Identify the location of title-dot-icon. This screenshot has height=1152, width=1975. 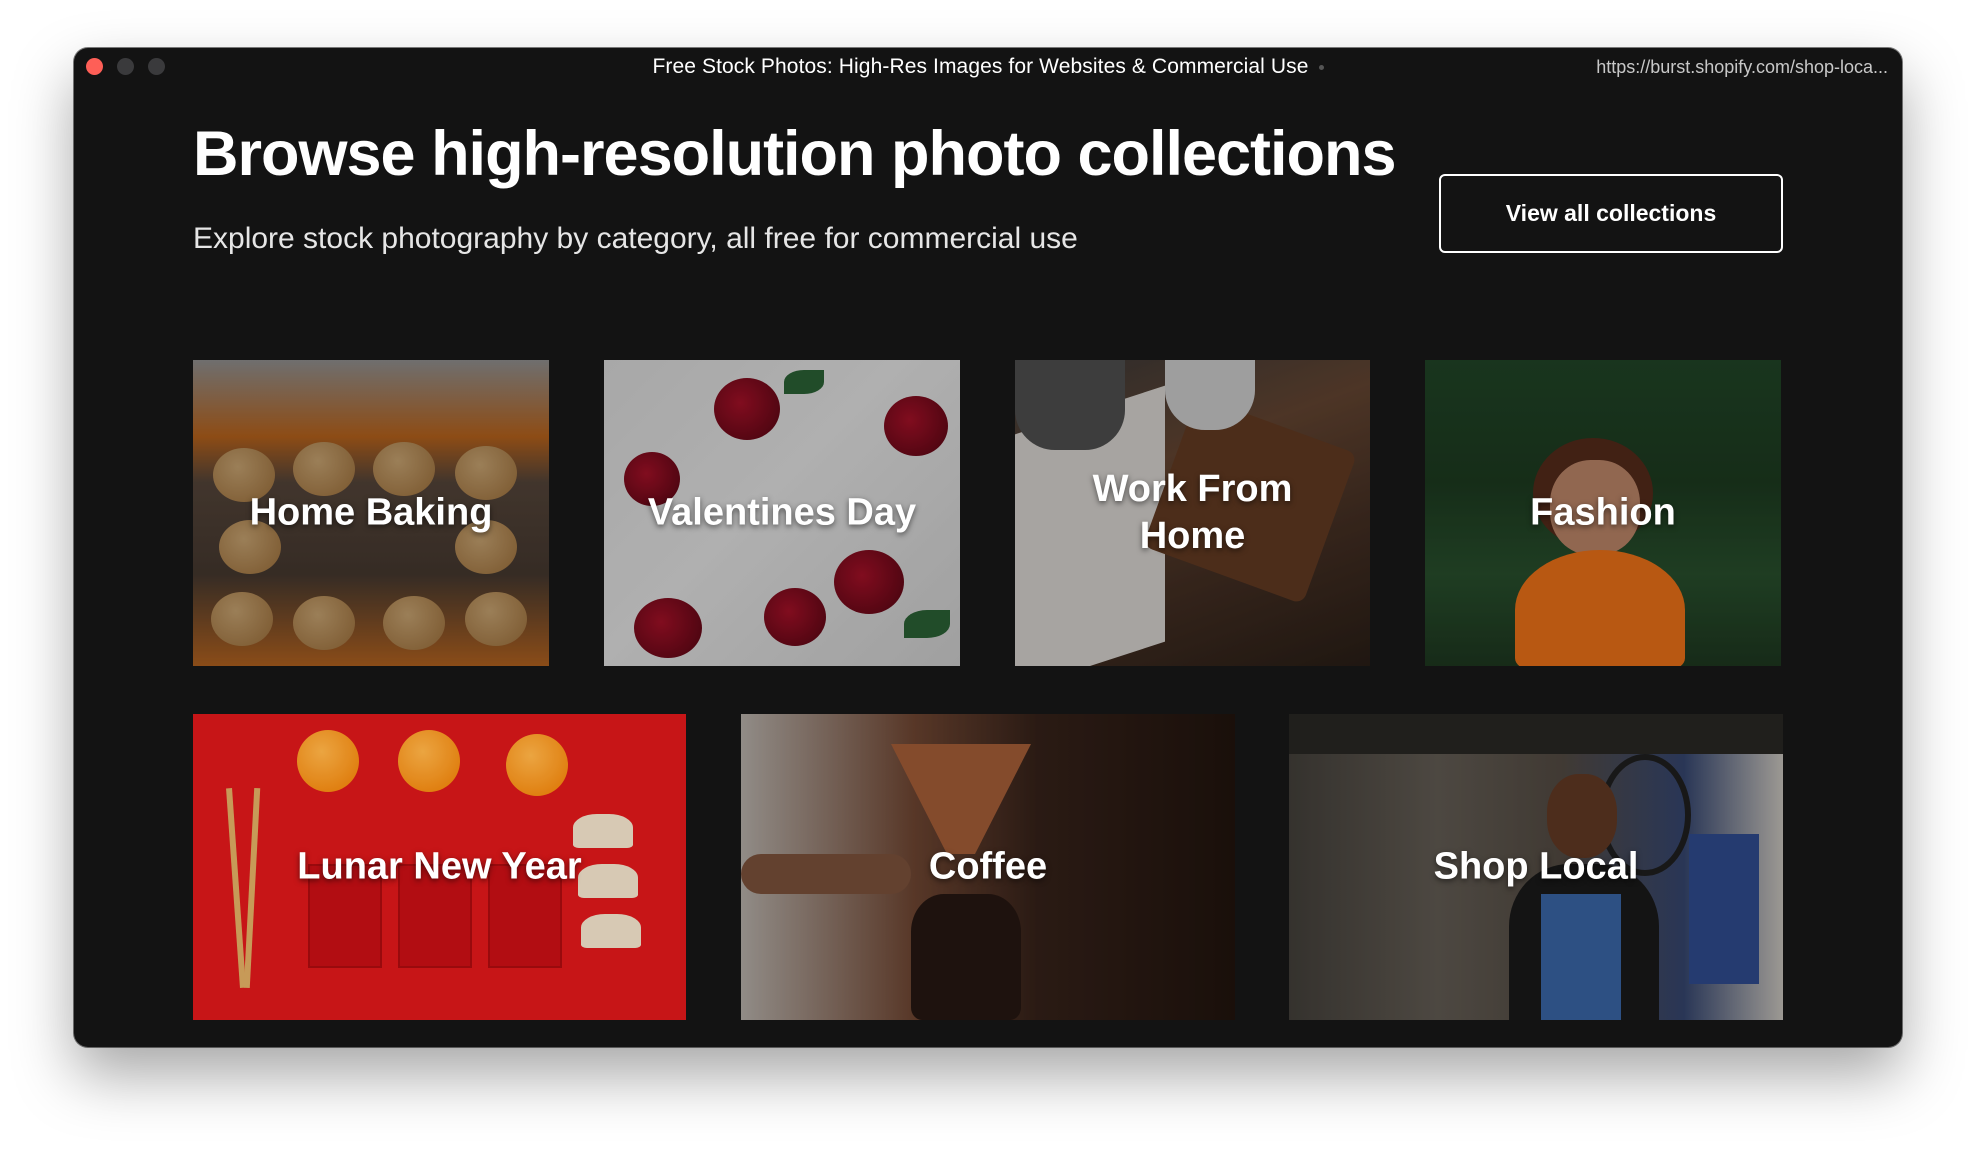
(1321, 67).